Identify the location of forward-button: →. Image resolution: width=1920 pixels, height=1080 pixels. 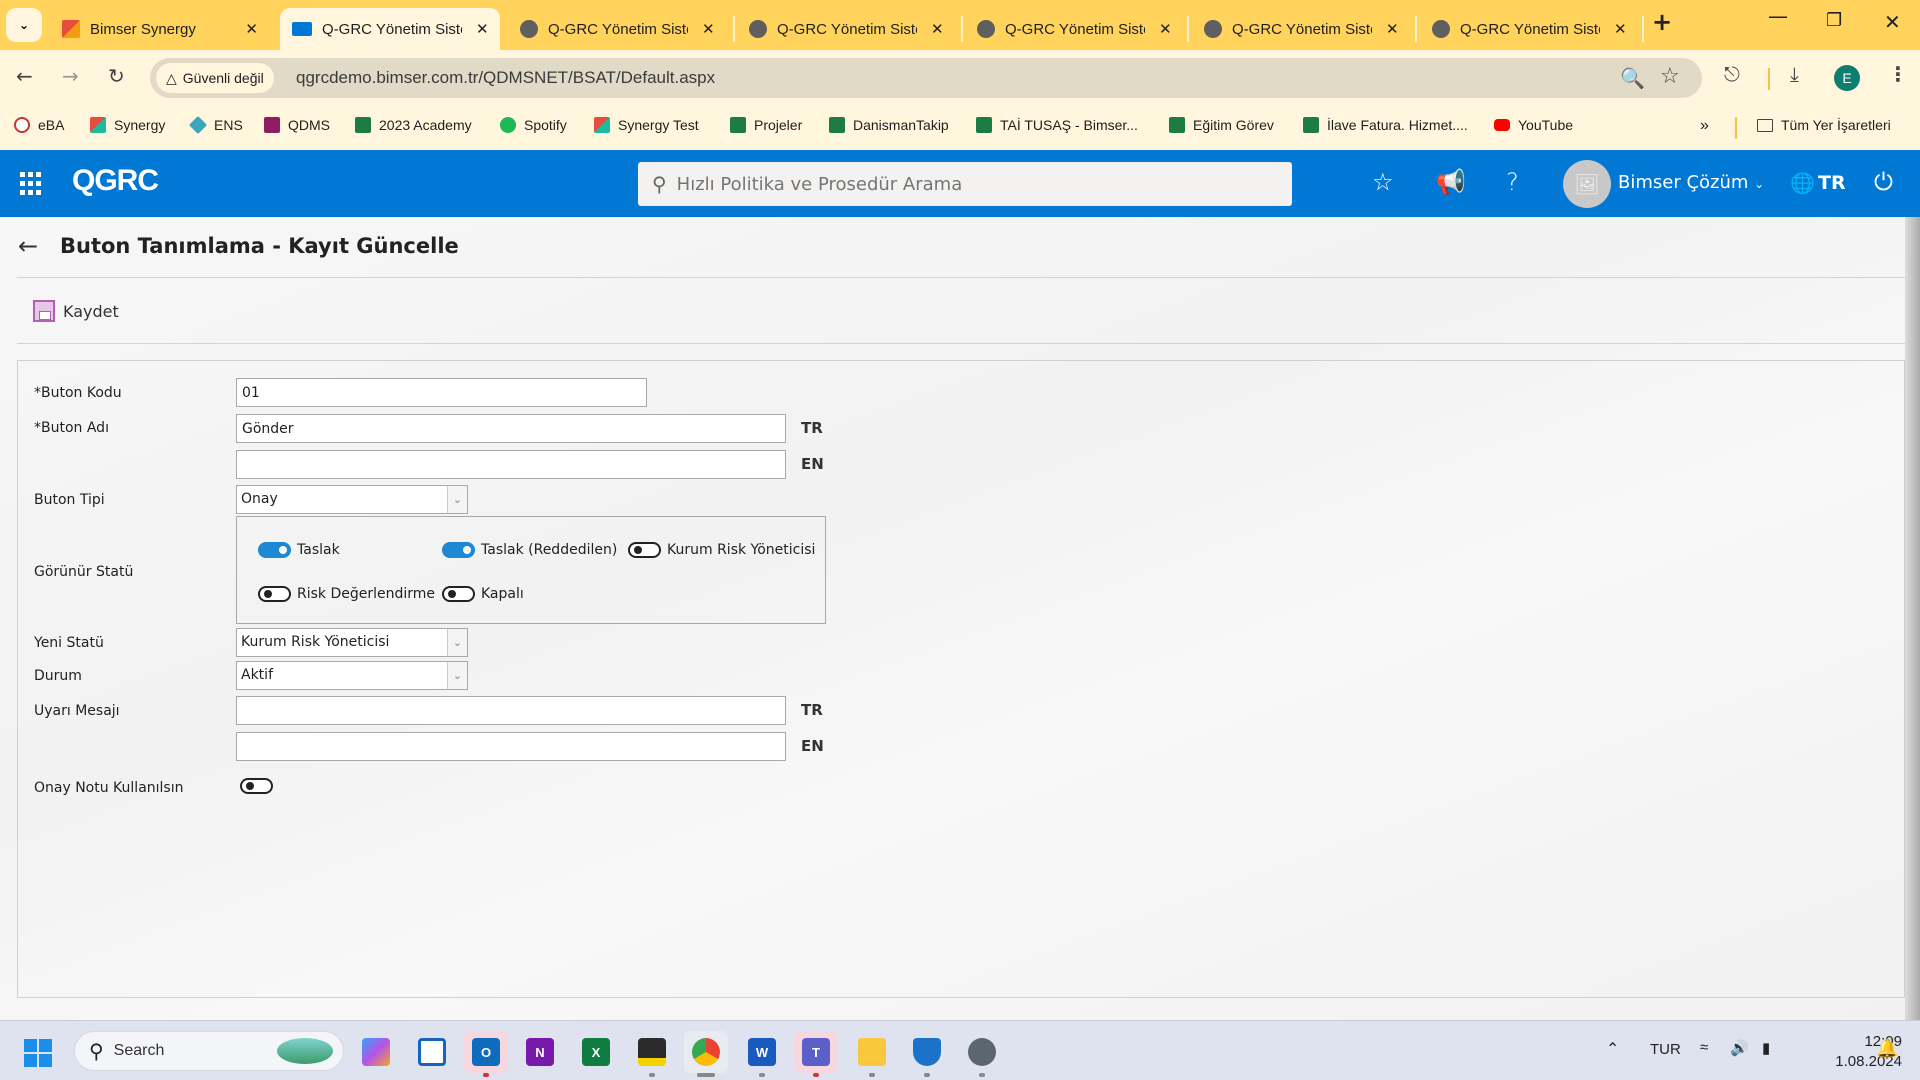
(70, 76).